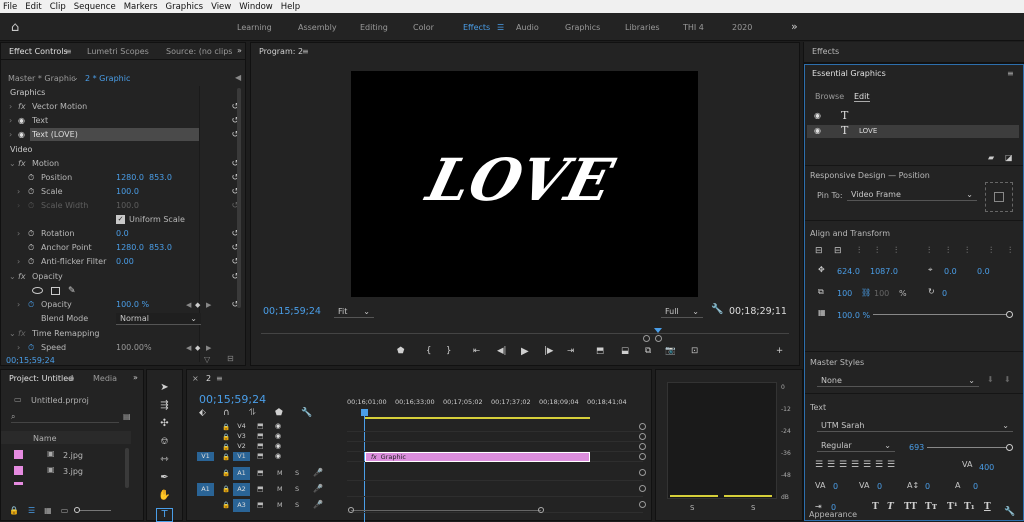  Describe the element at coordinates (400, 351) in the screenshot. I see `add-marker-icon: ⬟` at that location.